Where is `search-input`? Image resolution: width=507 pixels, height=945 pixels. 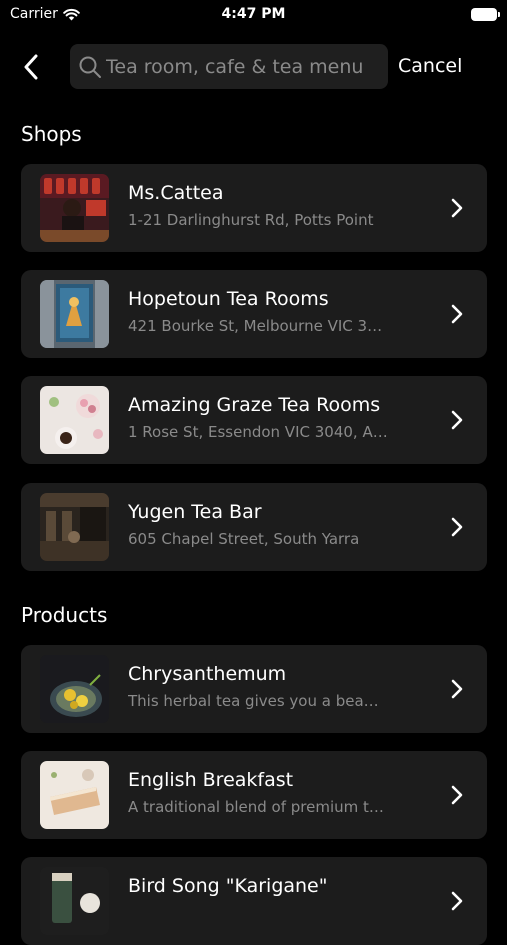 search-input is located at coordinates (245, 66).